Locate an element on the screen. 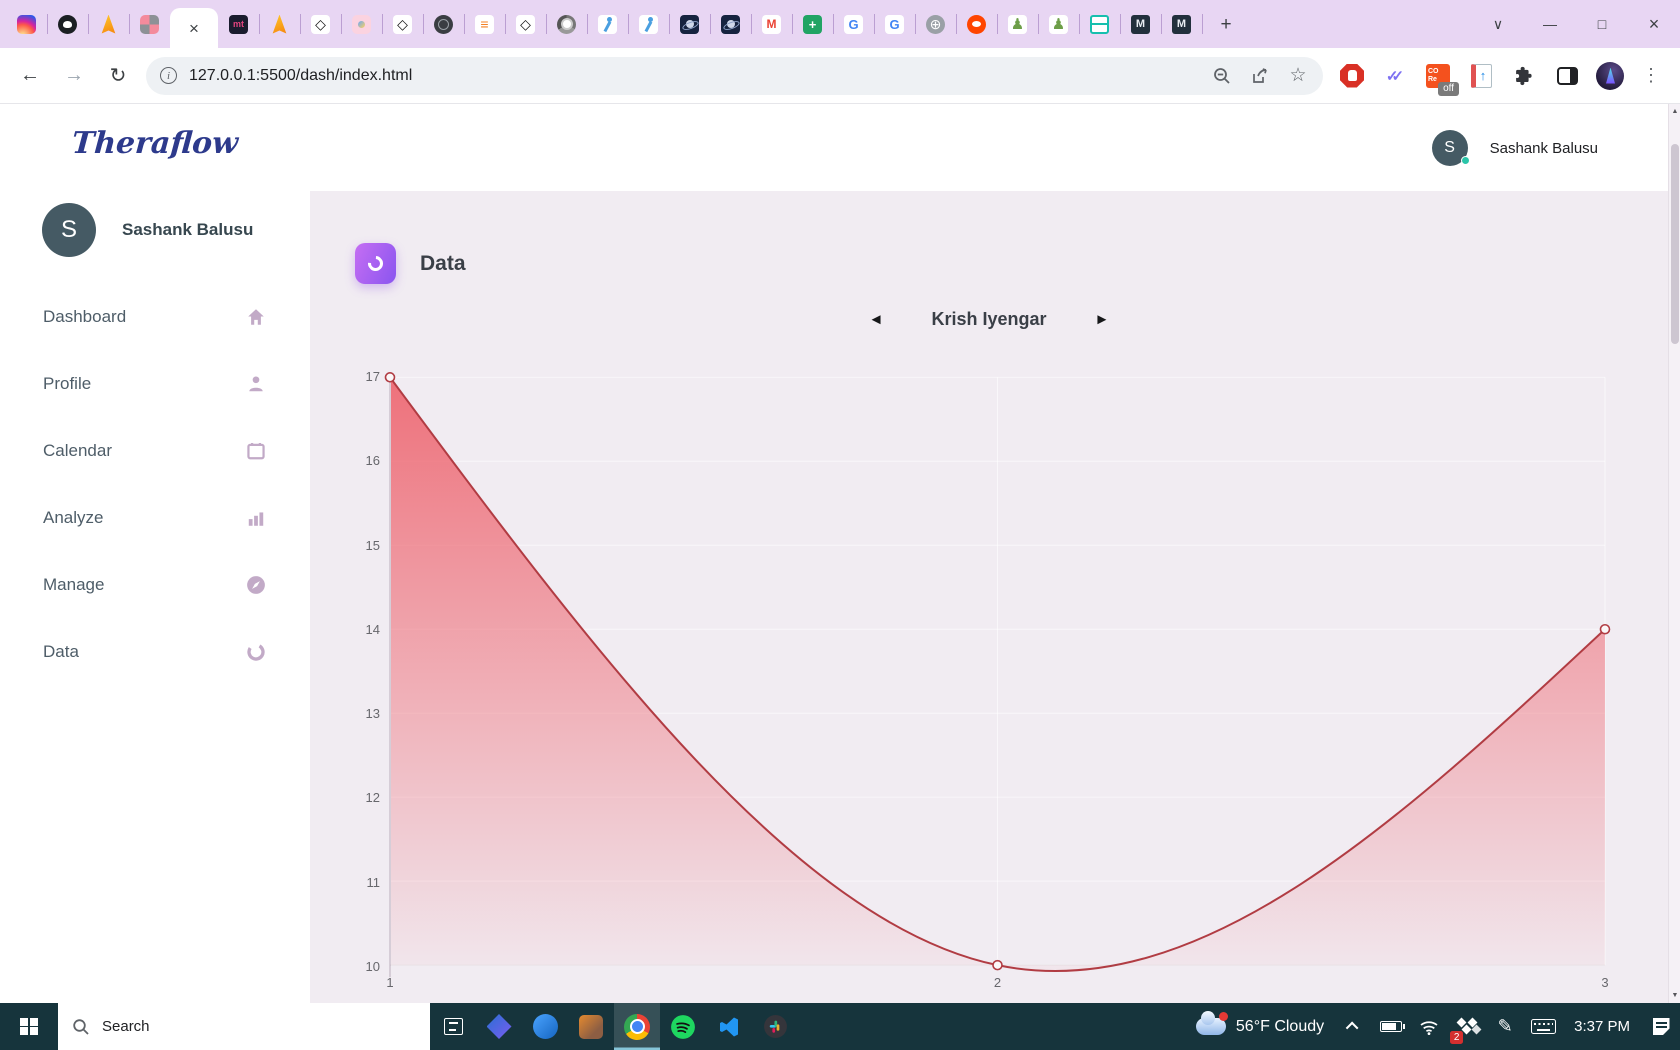  tab-dark-globe is located at coordinates (443, 24).